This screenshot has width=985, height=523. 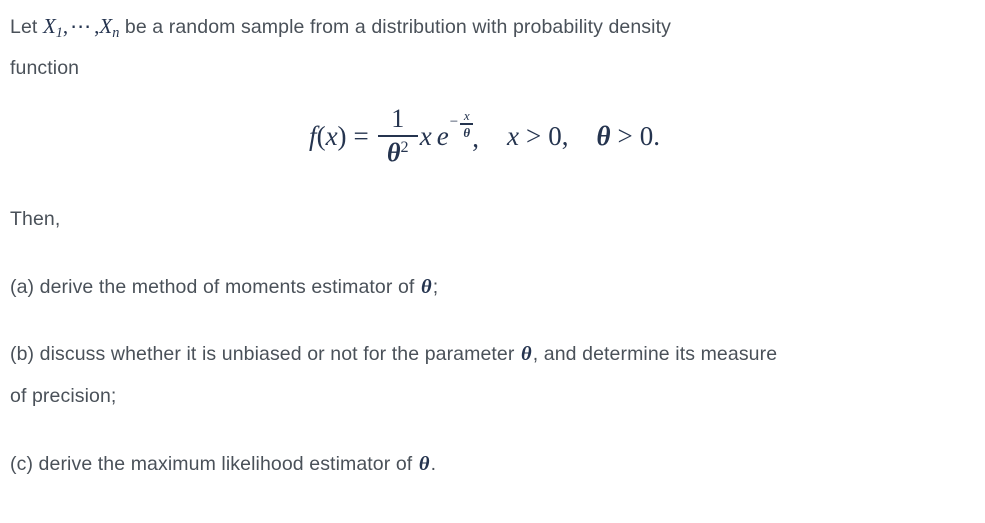 What do you see at coordinates (526, 354) in the screenshot?
I see `part-b-theta-symbol: θ` at bounding box center [526, 354].